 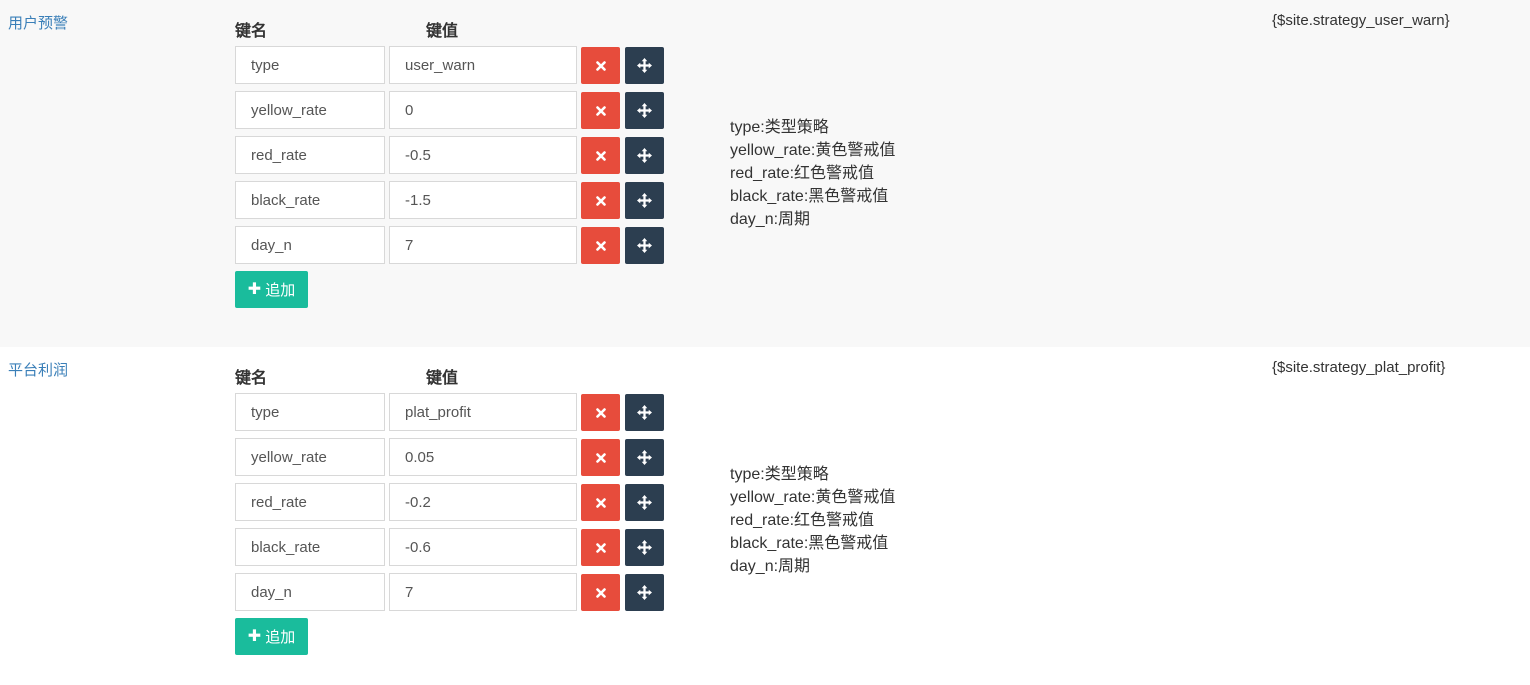 I want to click on template-variable: {$site.strategy_user_warn}, so click(x=1361, y=20).